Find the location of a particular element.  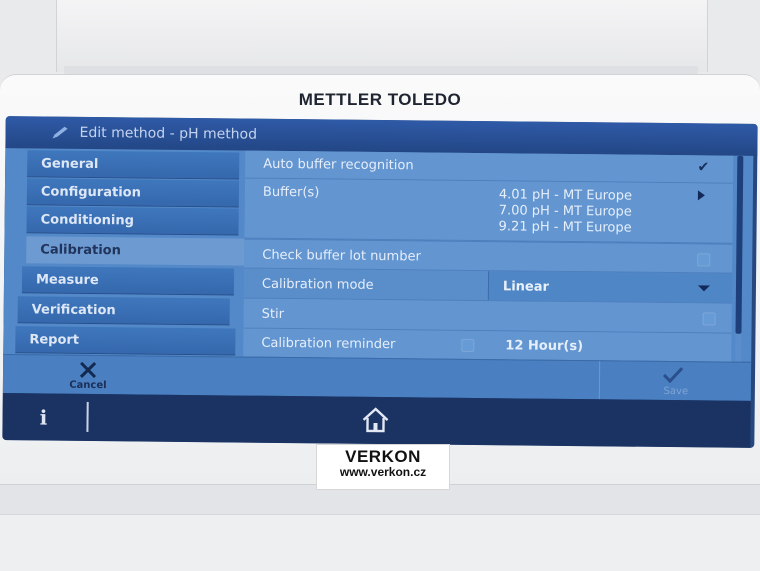

sticker-url: www.verkon.cz is located at coordinates (383, 472).